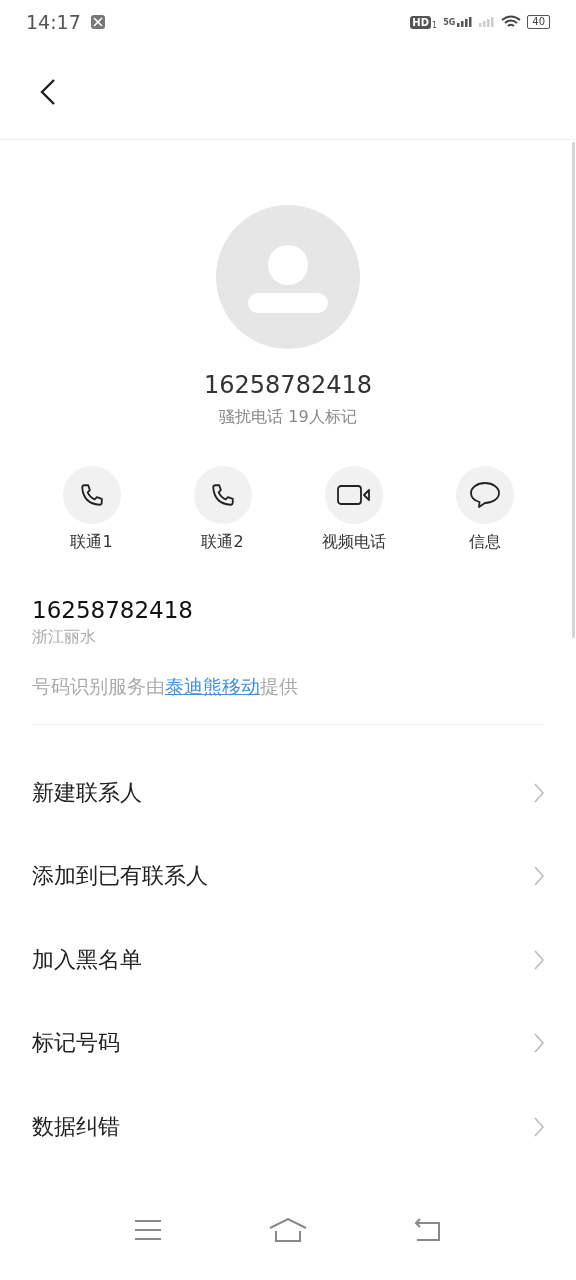  I want to click on phone-number: 16258782418, so click(113, 610).